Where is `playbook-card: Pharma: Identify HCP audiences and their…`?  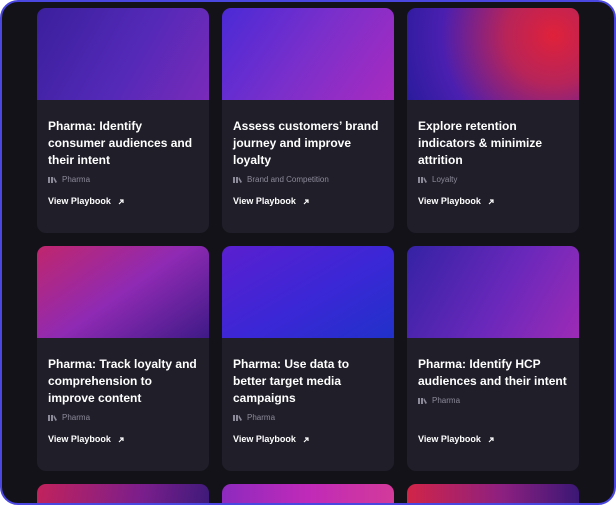
playbook-card: Pharma: Identify HCP audiences and their… is located at coordinates (493, 358).